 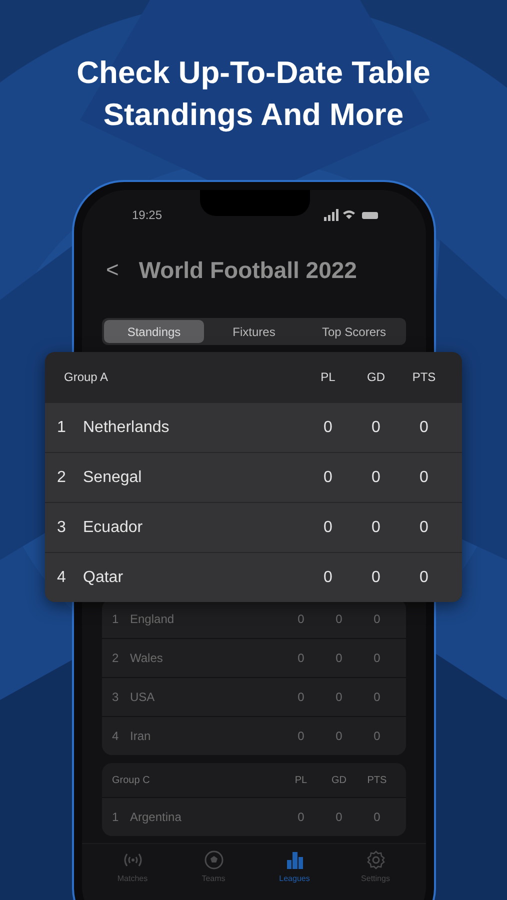 What do you see at coordinates (376, 860) in the screenshot?
I see `settings-icon` at bounding box center [376, 860].